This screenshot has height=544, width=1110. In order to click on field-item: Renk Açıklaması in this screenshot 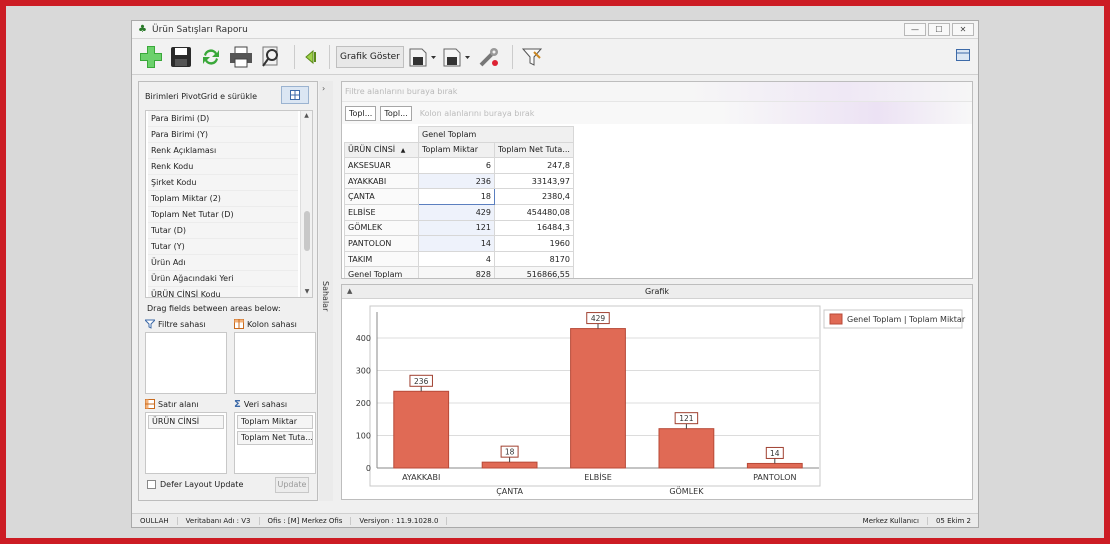, I will do `click(223, 151)`.